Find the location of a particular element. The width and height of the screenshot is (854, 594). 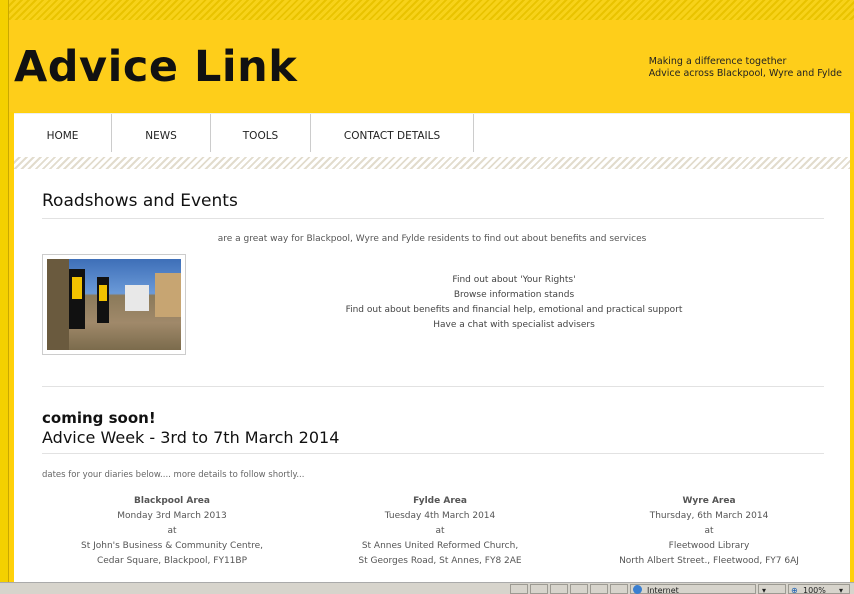

area-name: Blackpool Area is located at coordinates (172, 501).